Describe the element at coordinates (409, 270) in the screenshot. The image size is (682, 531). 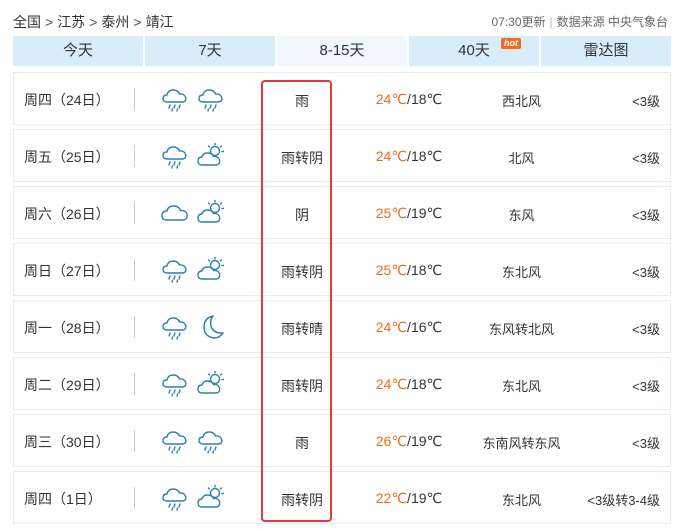
I see `temperature: 25℃/18℃` at that location.